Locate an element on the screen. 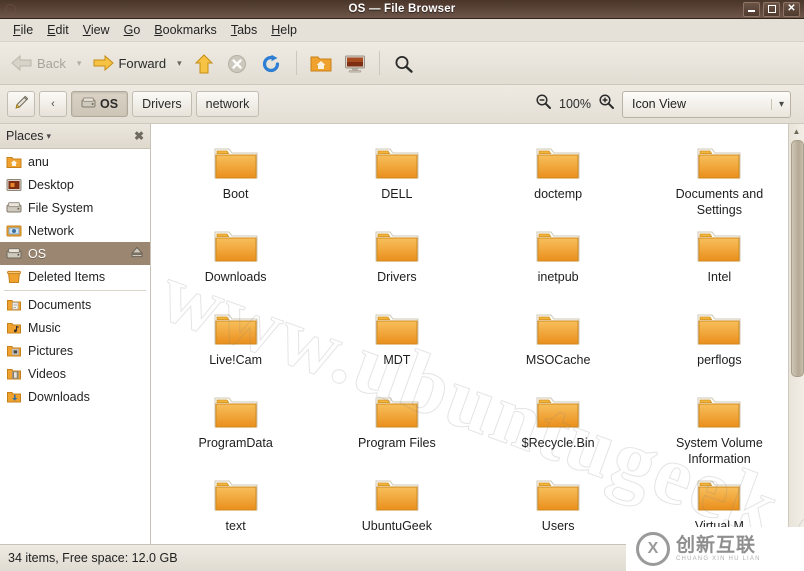 This screenshot has width=804, height=571. sidebar-item-os: OS is located at coordinates (75, 253).